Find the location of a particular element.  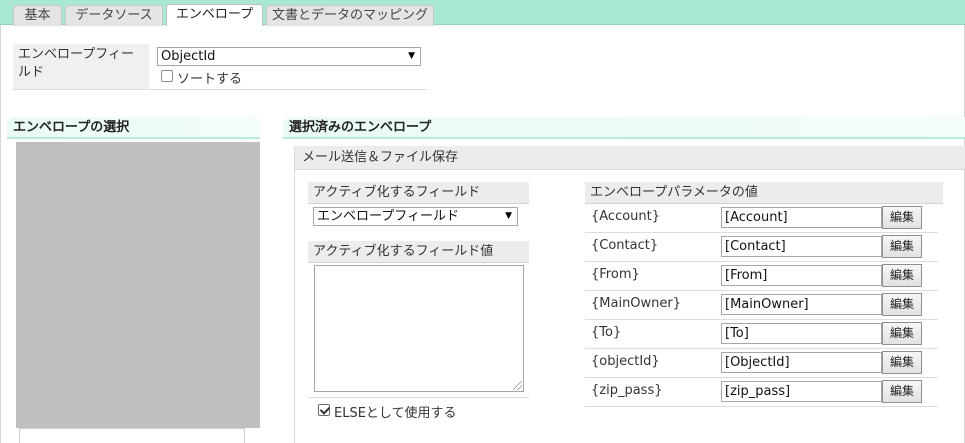

resize-grip-icon is located at coordinates (517, 385).